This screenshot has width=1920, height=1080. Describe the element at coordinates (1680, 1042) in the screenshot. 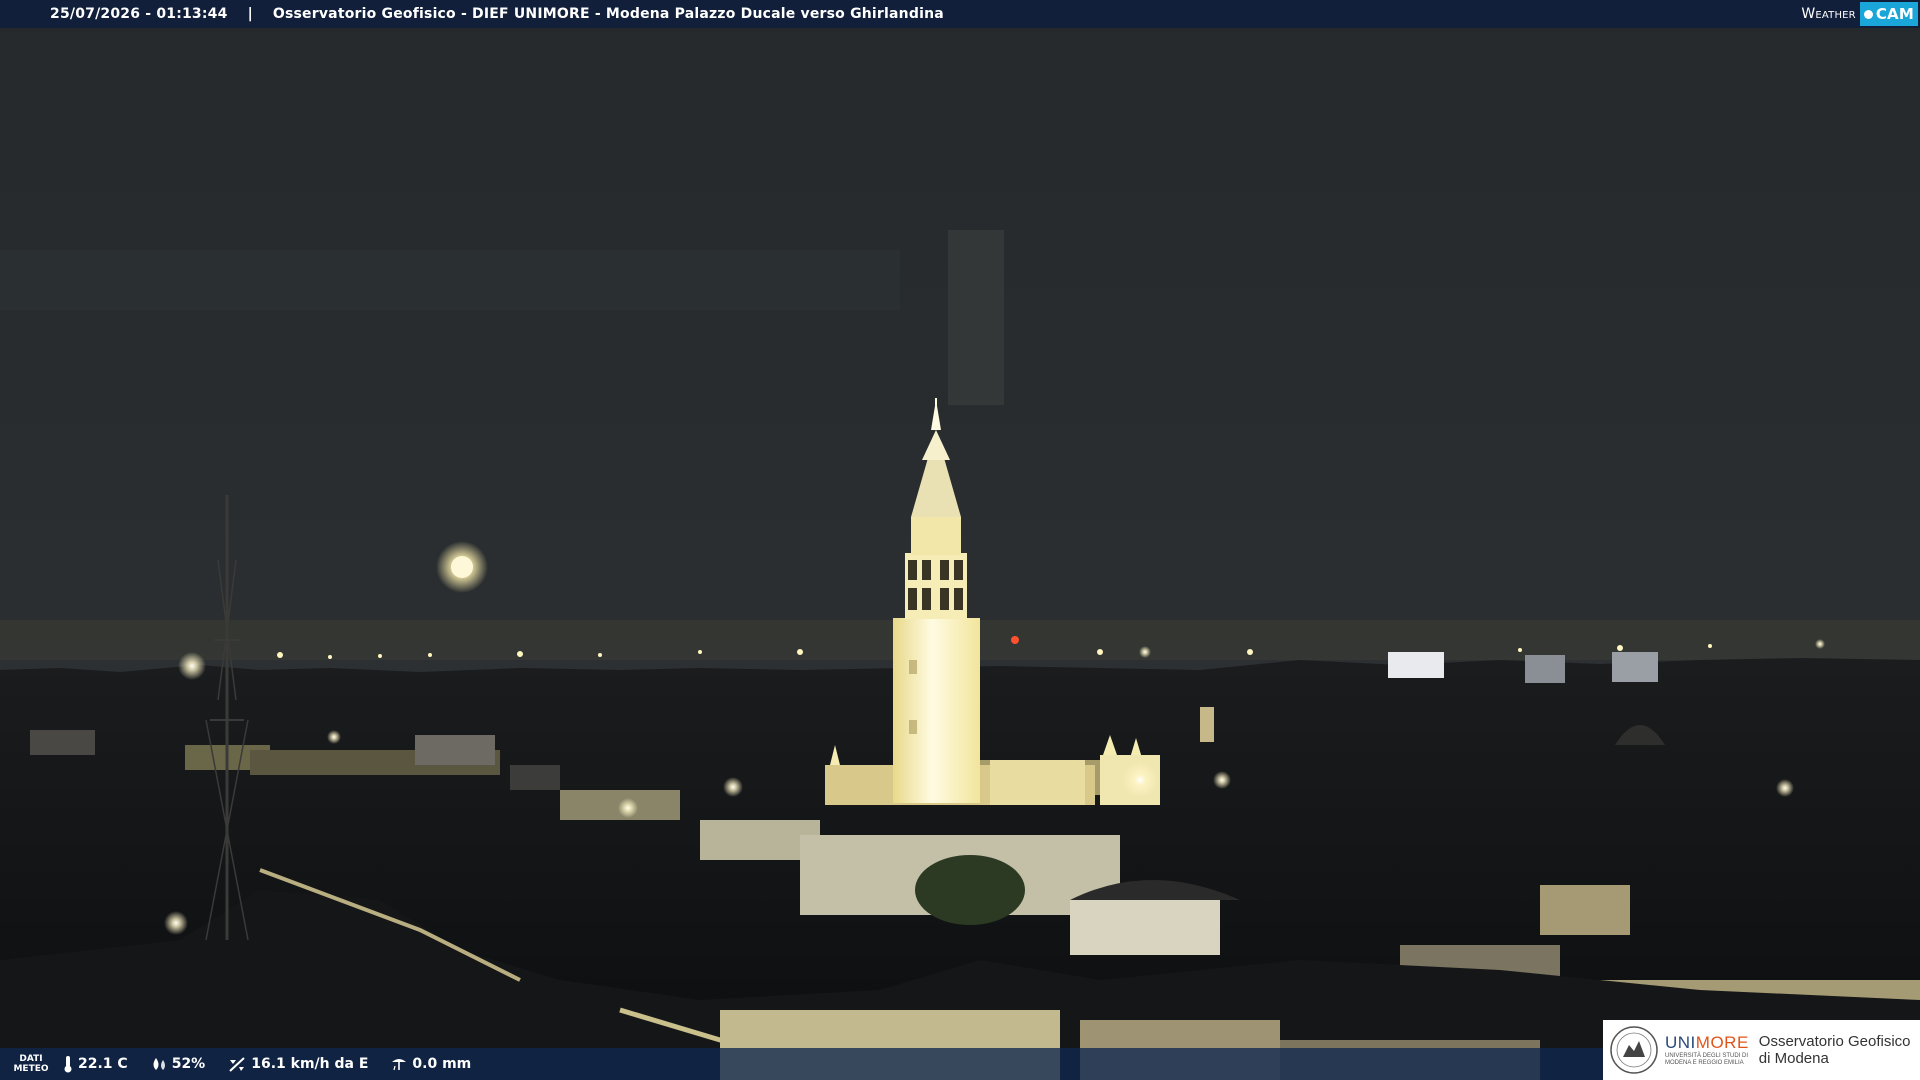

I see `unimore-wordmark-uni: UNI` at that location.